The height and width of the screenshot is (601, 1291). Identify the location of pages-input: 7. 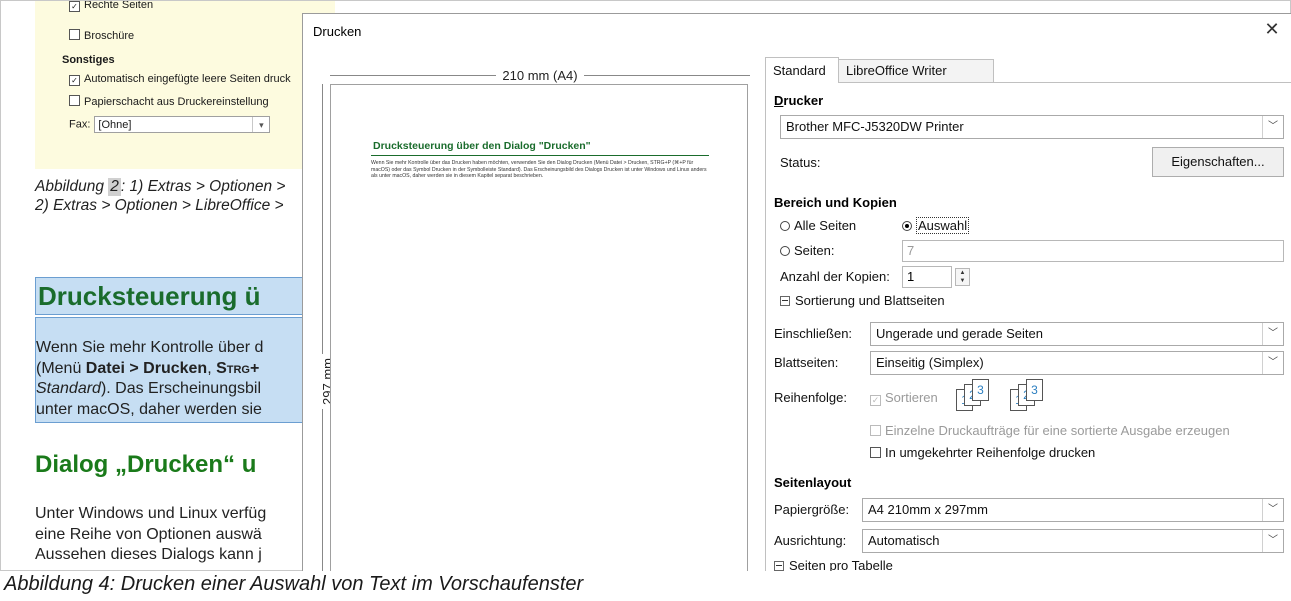
(1093, 251).